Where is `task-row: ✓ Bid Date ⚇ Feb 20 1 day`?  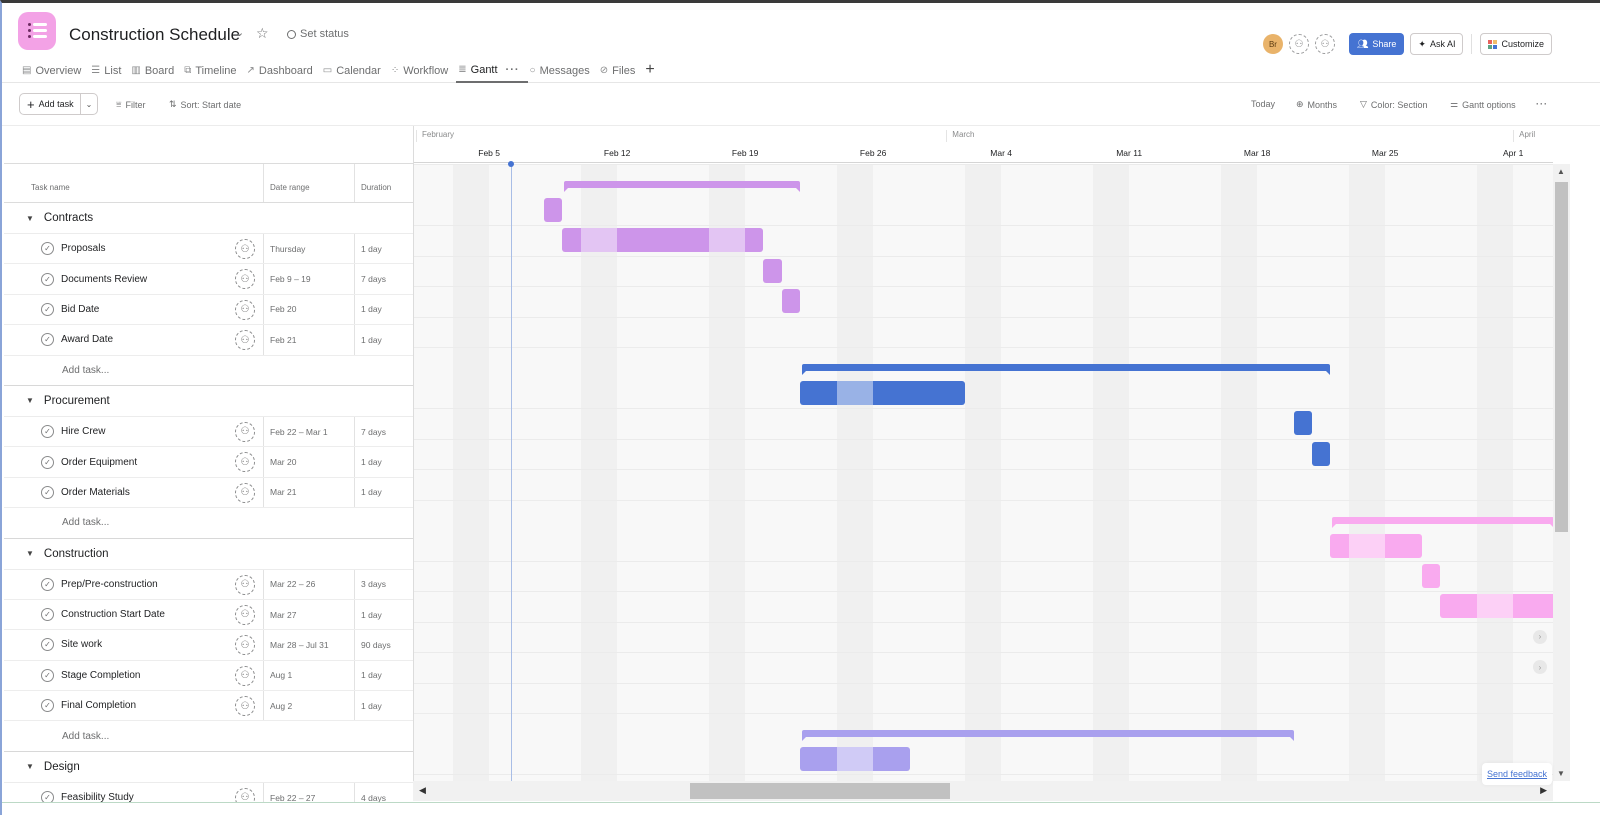 task-row: ✓ Bid Date ⚇ Feb 20 1 day is located at coordinates (208, 310).